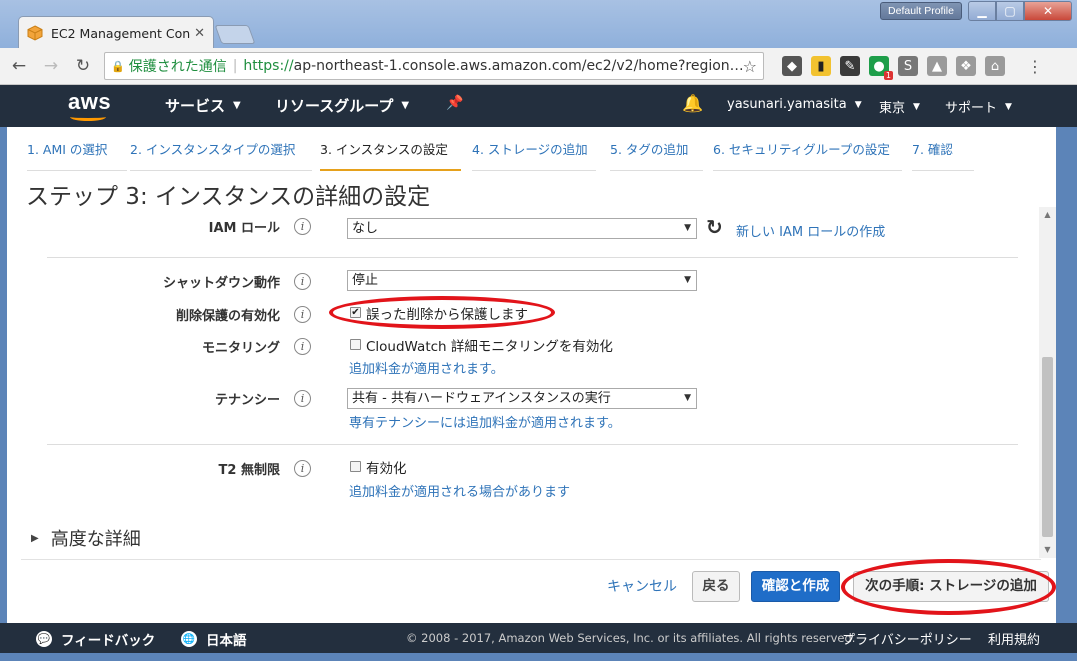 The image size is (1077, 661). I want to click on feedback-link: 💬 フィードバック, so click(95, 639).